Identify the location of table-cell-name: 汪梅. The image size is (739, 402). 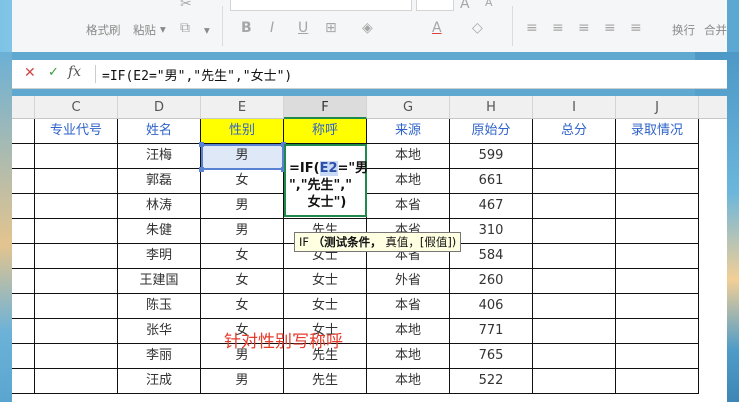
(159, 156).